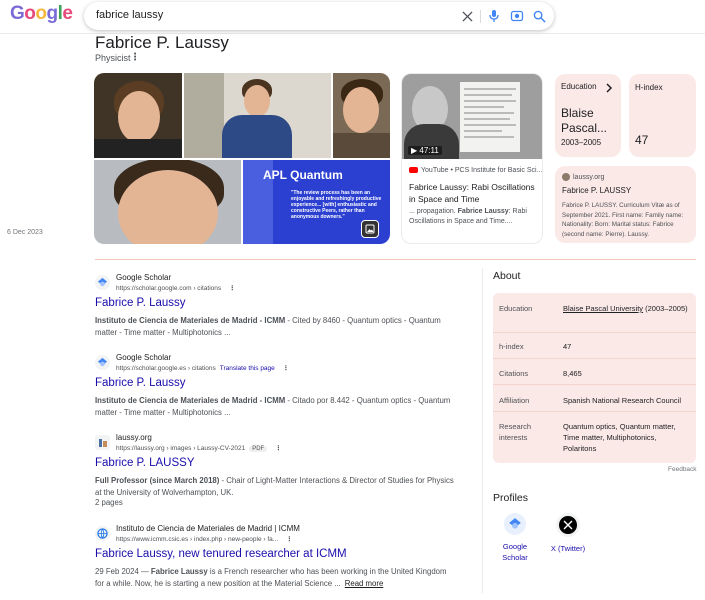  What do you see at coordinates (622, 400) in the screenshot?
I see `about-value: Spanish National Research Council` at bounding box center [622, 400].